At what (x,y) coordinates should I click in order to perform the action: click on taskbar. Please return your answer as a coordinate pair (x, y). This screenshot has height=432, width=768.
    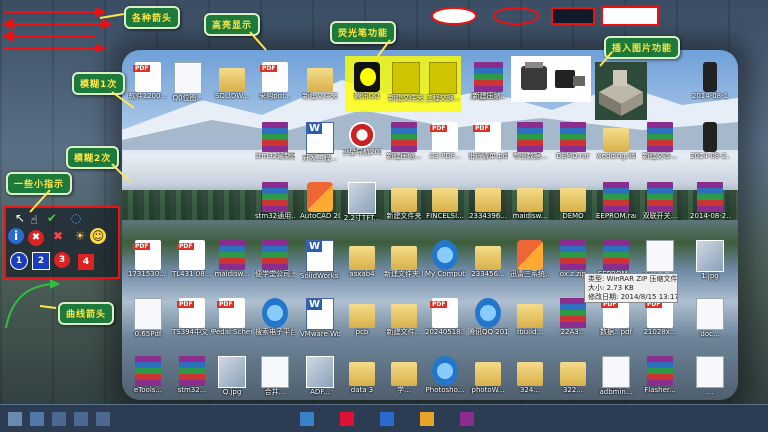
    Looking at the image, I should click on (384, 418).